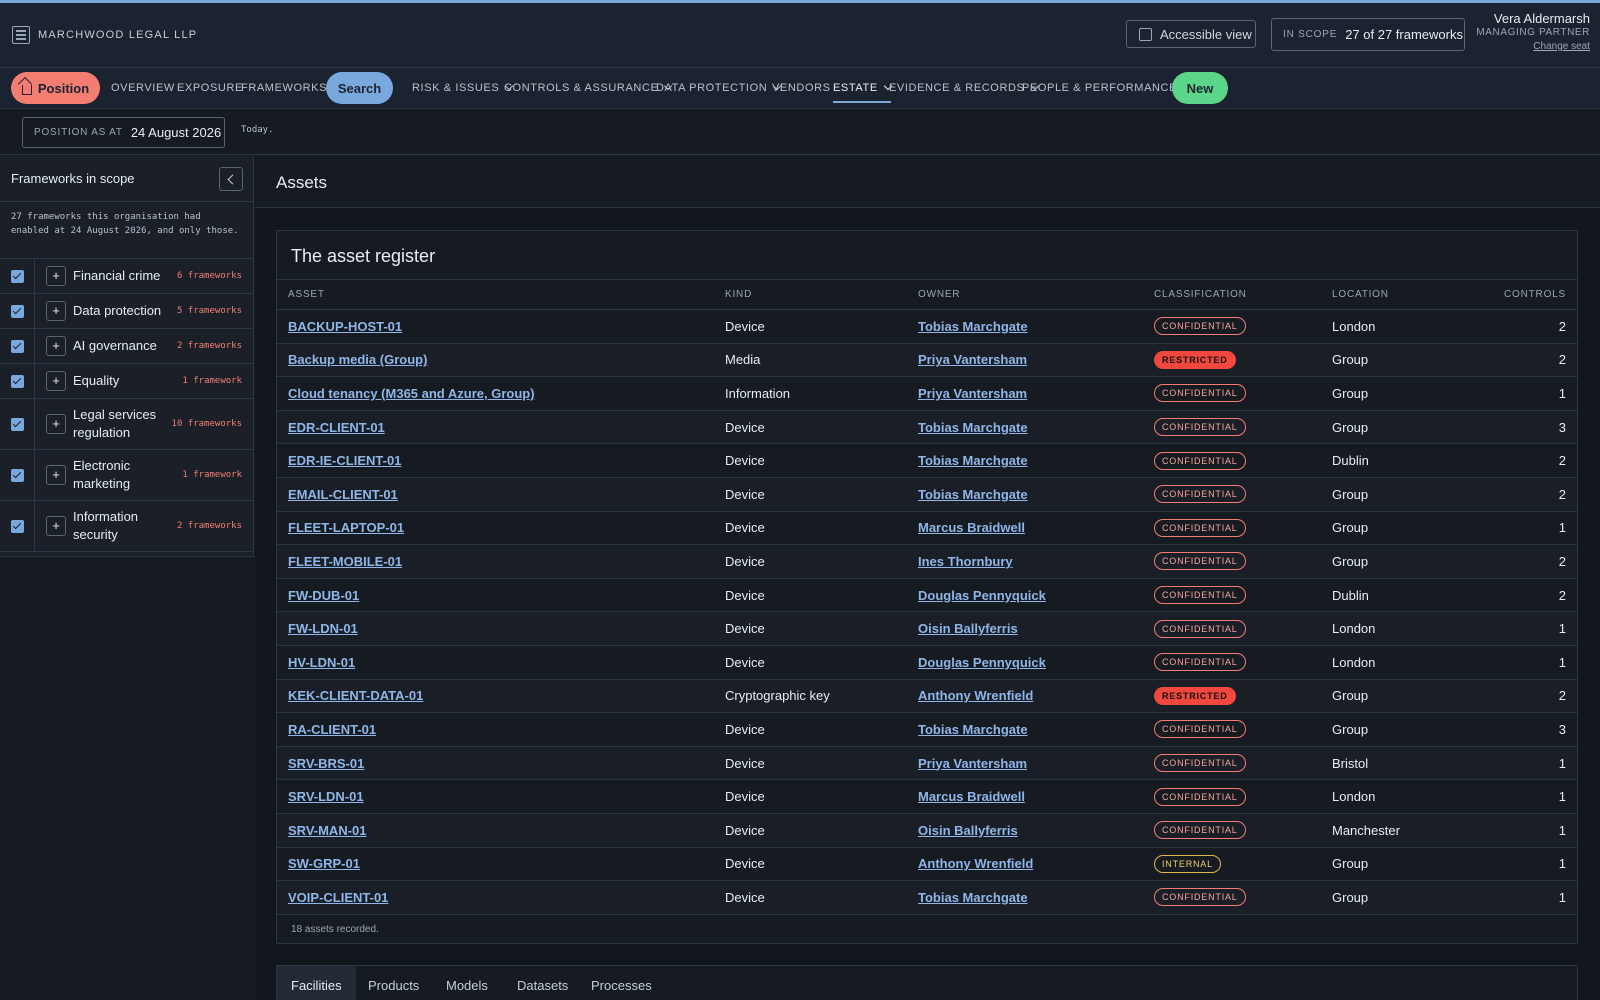 Image resolution: width=1600 pixels, height=1000 pixels. I want to click on location-cell: London, so click(1389, 796).